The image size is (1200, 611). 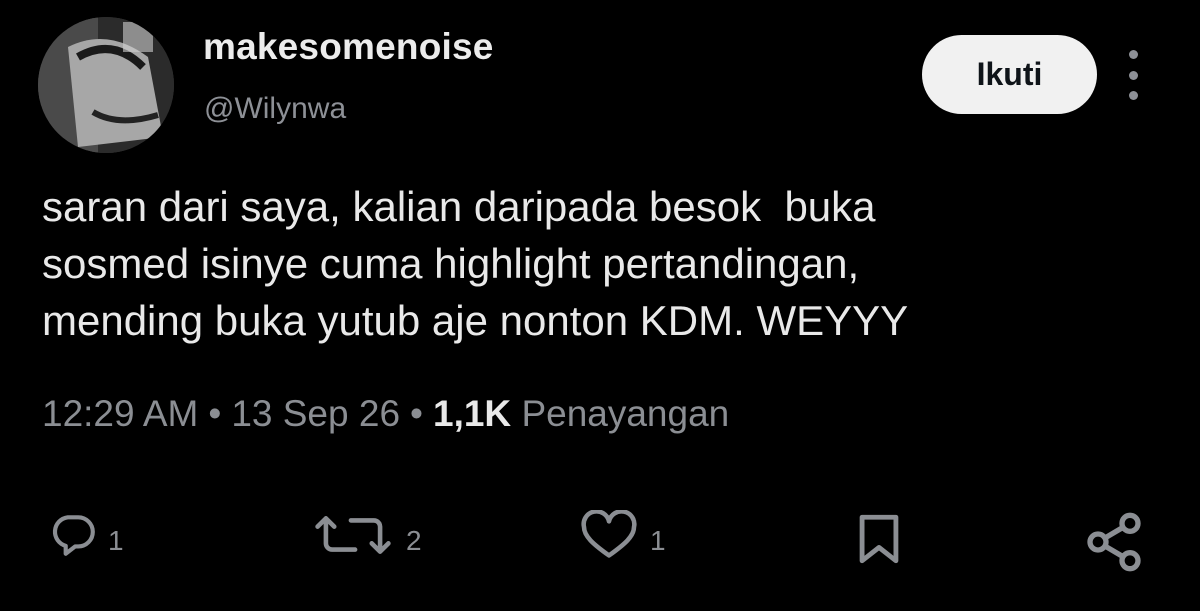 I want to click on share-button, so click(x=1114, y=542).